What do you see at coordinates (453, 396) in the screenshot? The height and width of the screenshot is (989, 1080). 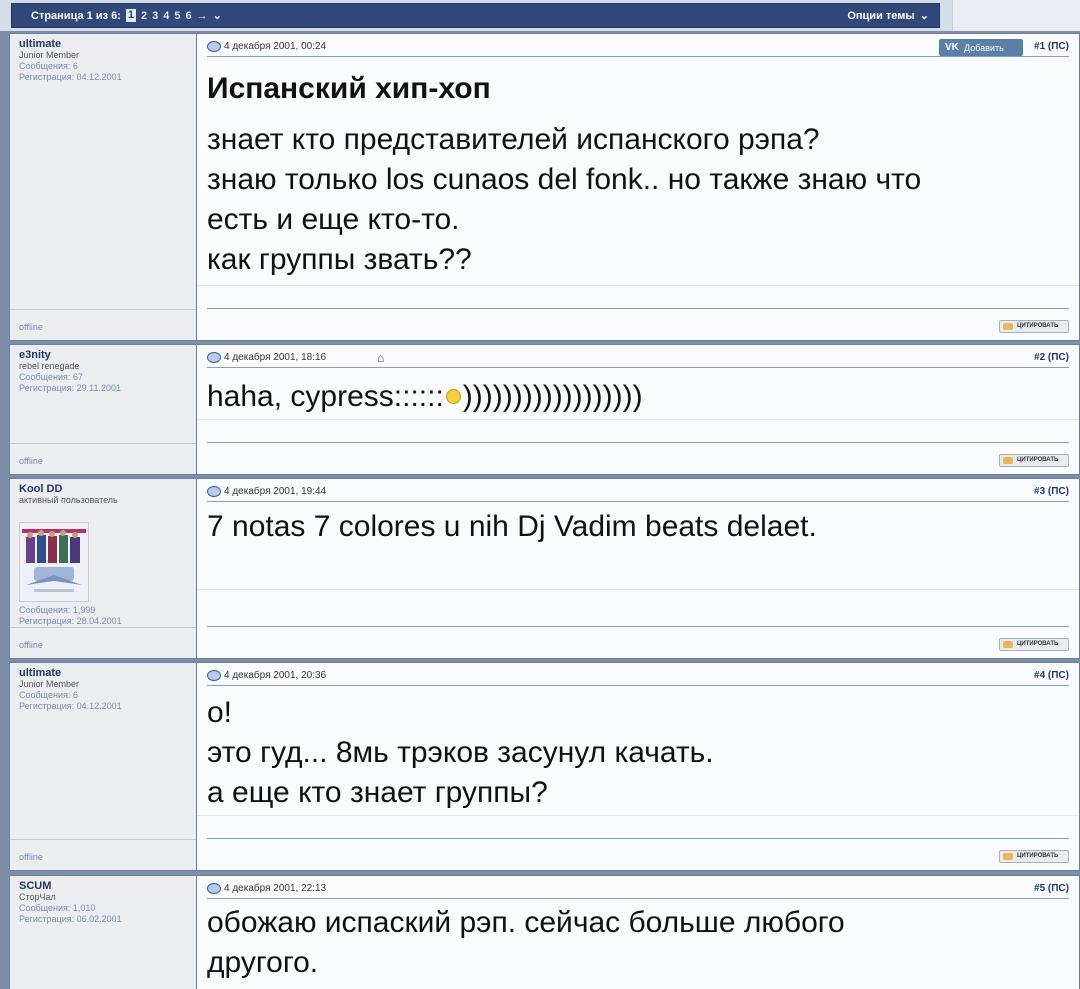 I see `smiley-icon` at bounding box center [453, 396].